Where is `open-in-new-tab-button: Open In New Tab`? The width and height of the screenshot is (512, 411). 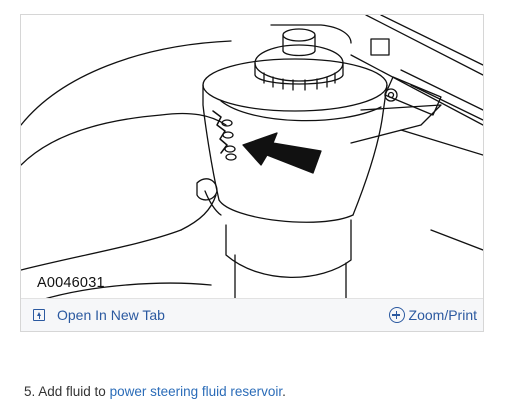 open-in-new-tab-button: Open In New Tab is located at coordinates (99, 315).